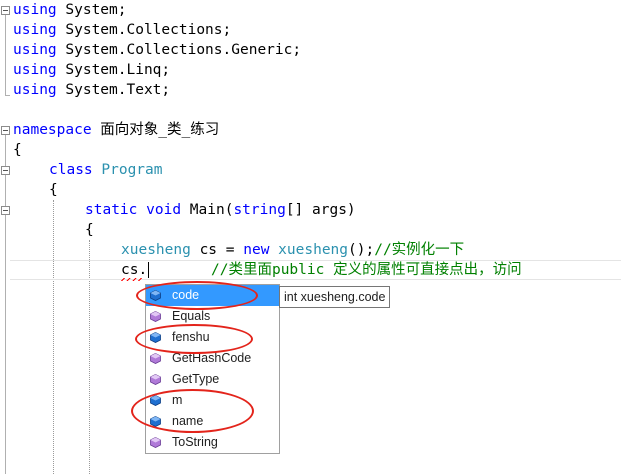 This screenshot has width=621, height=474. What do you see at coordinates (419, 250) in the screenshot?
I see `comment: //实例化一下` at bounding box center [419, 250].